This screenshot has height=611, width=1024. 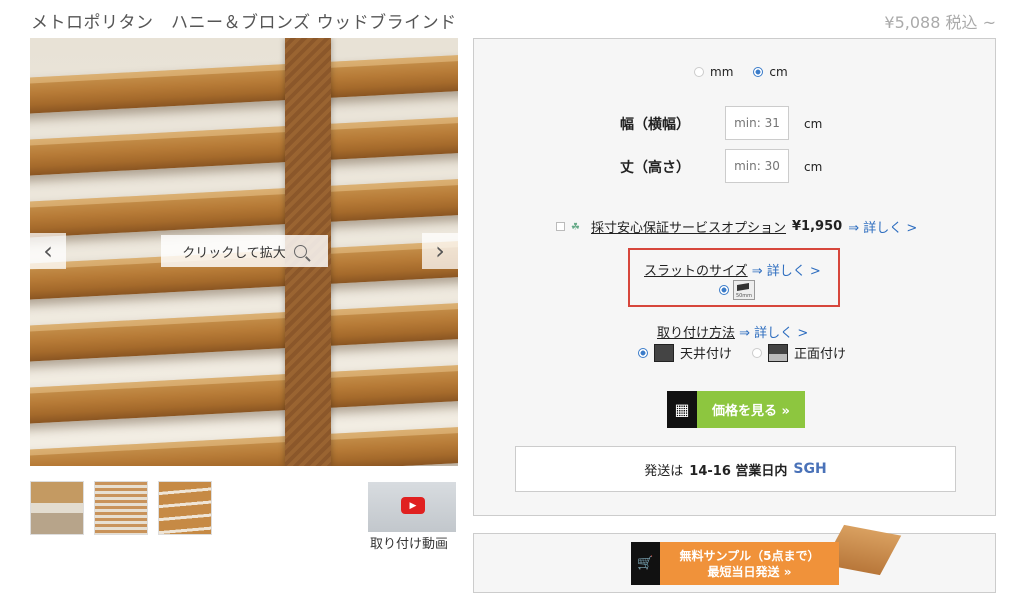 What do you see at coordinates (699, 72) in the screenshot?
I see `unit-mm-radio` at bounding box center [699, 72].